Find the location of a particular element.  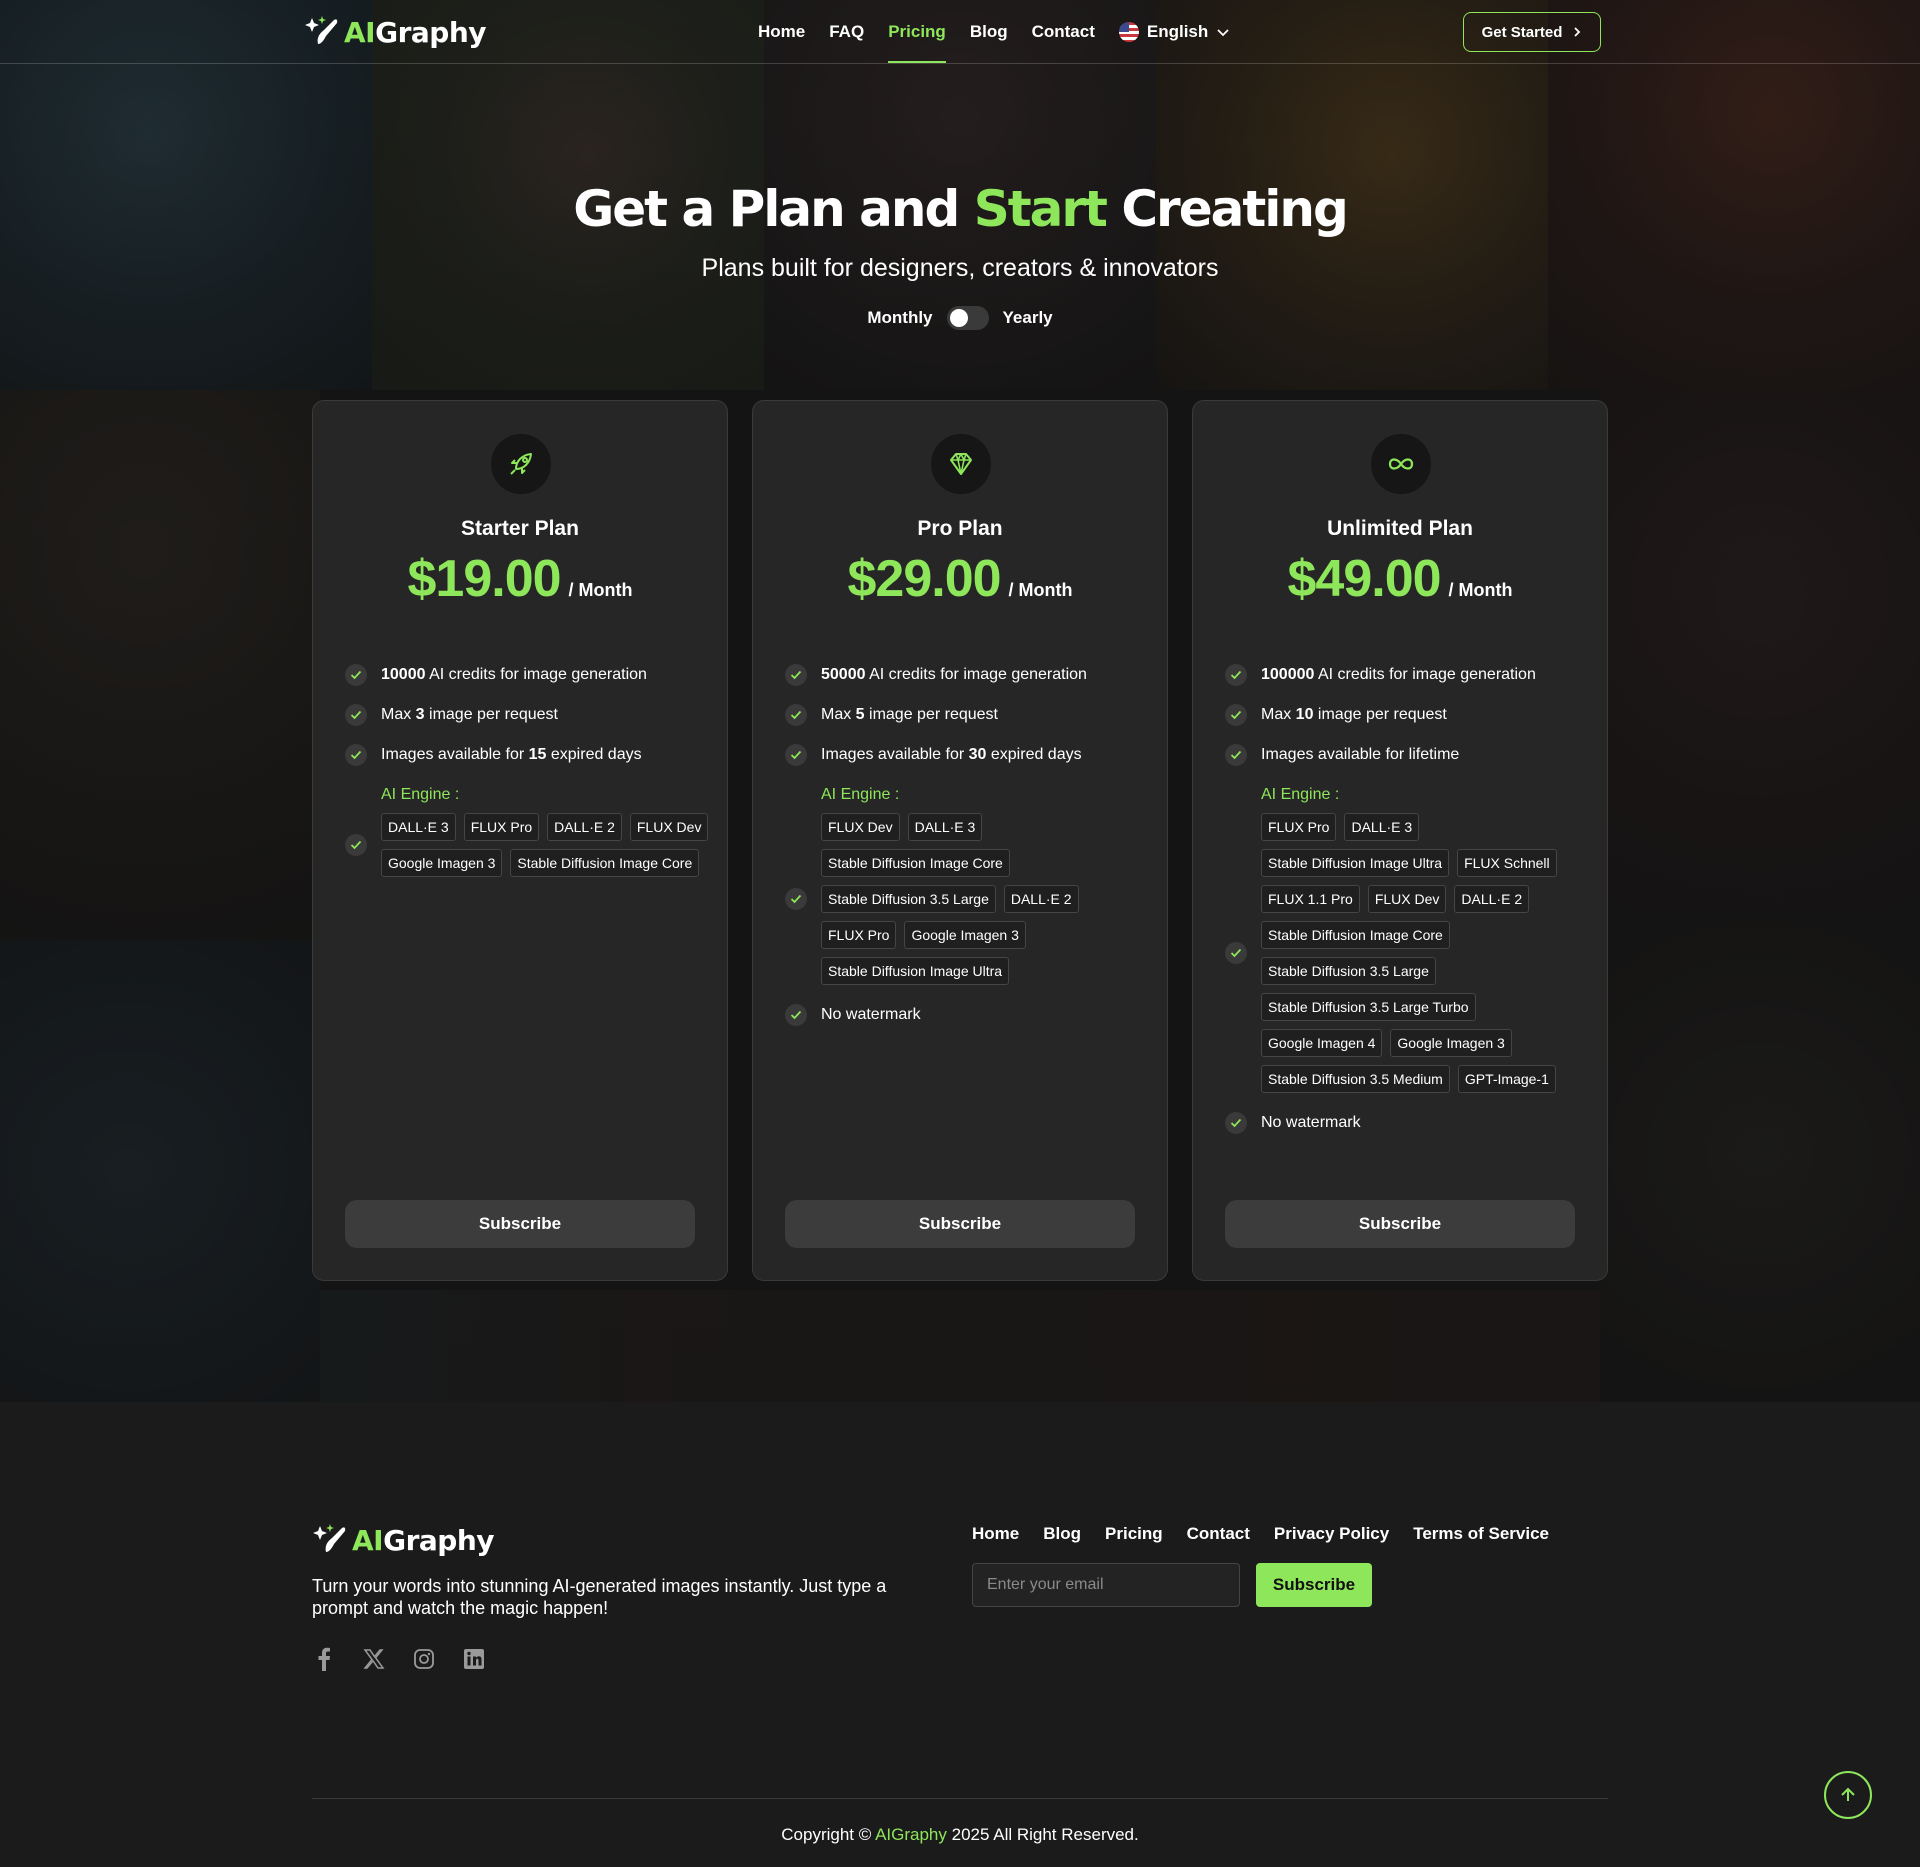

email-field is located at coordinates (1106, 1585).